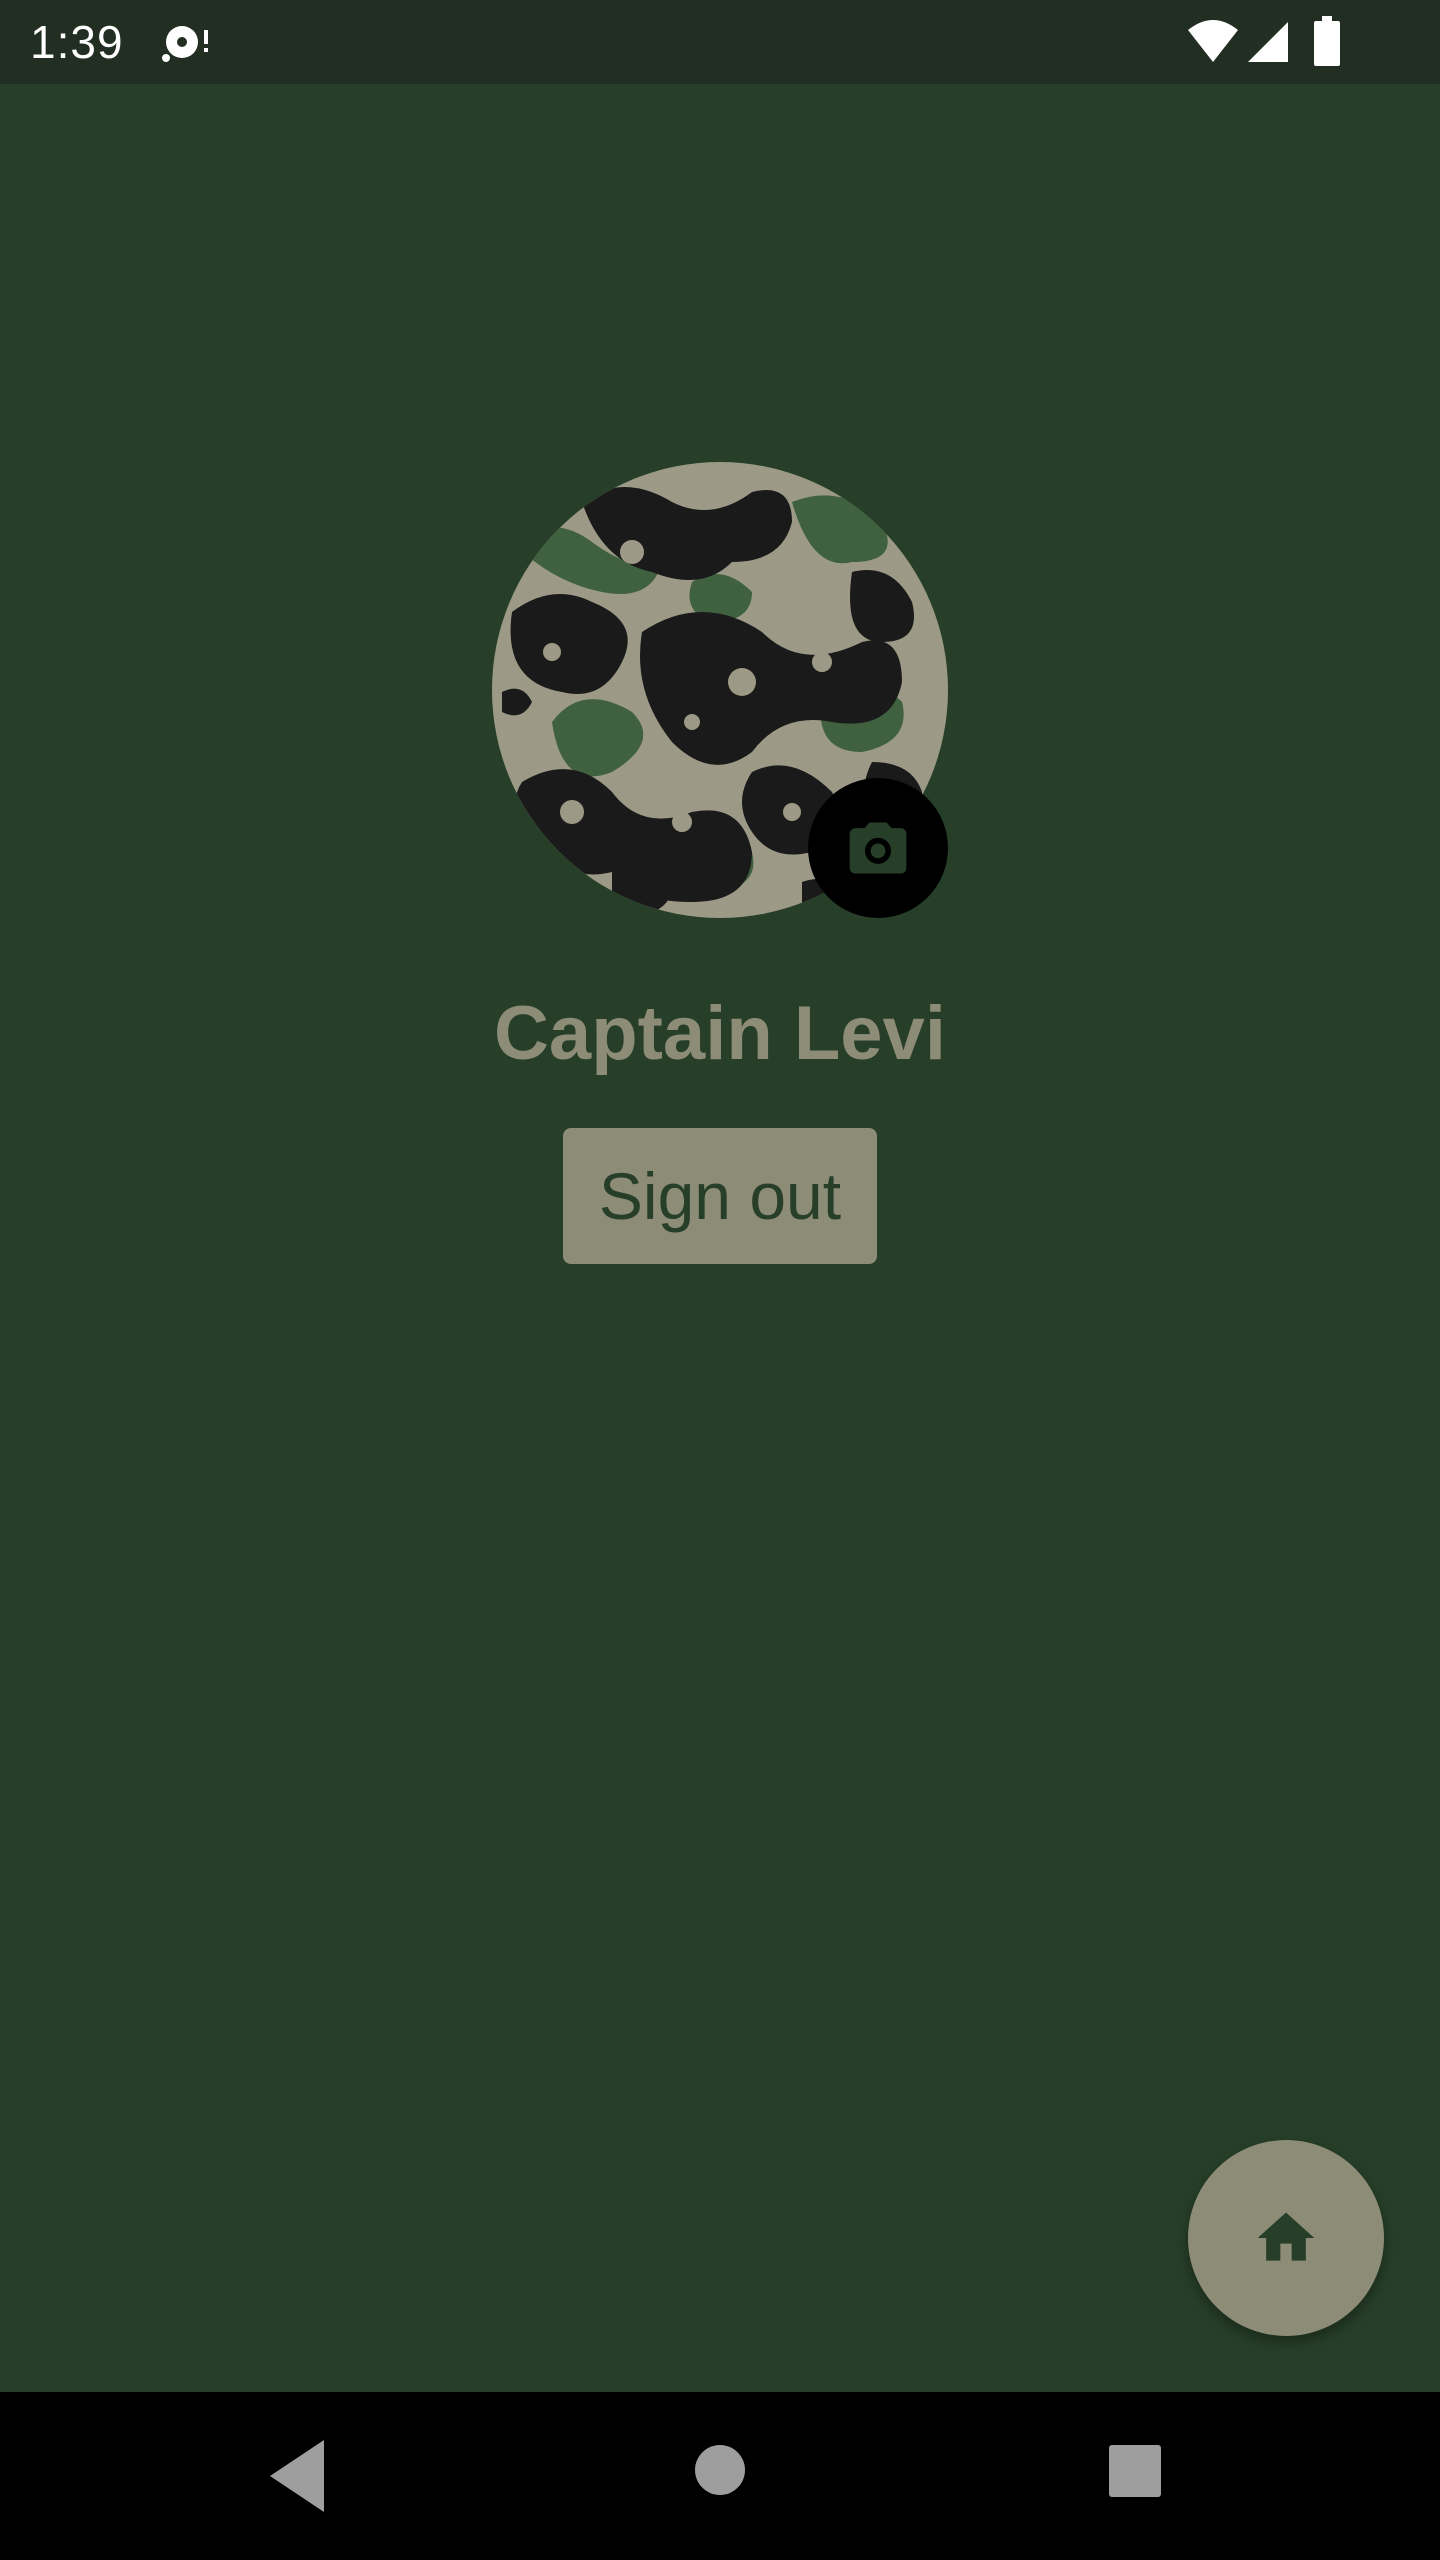 The image size is (1440, 2560). I want to click on navigation-bar, so click(720, 2476).